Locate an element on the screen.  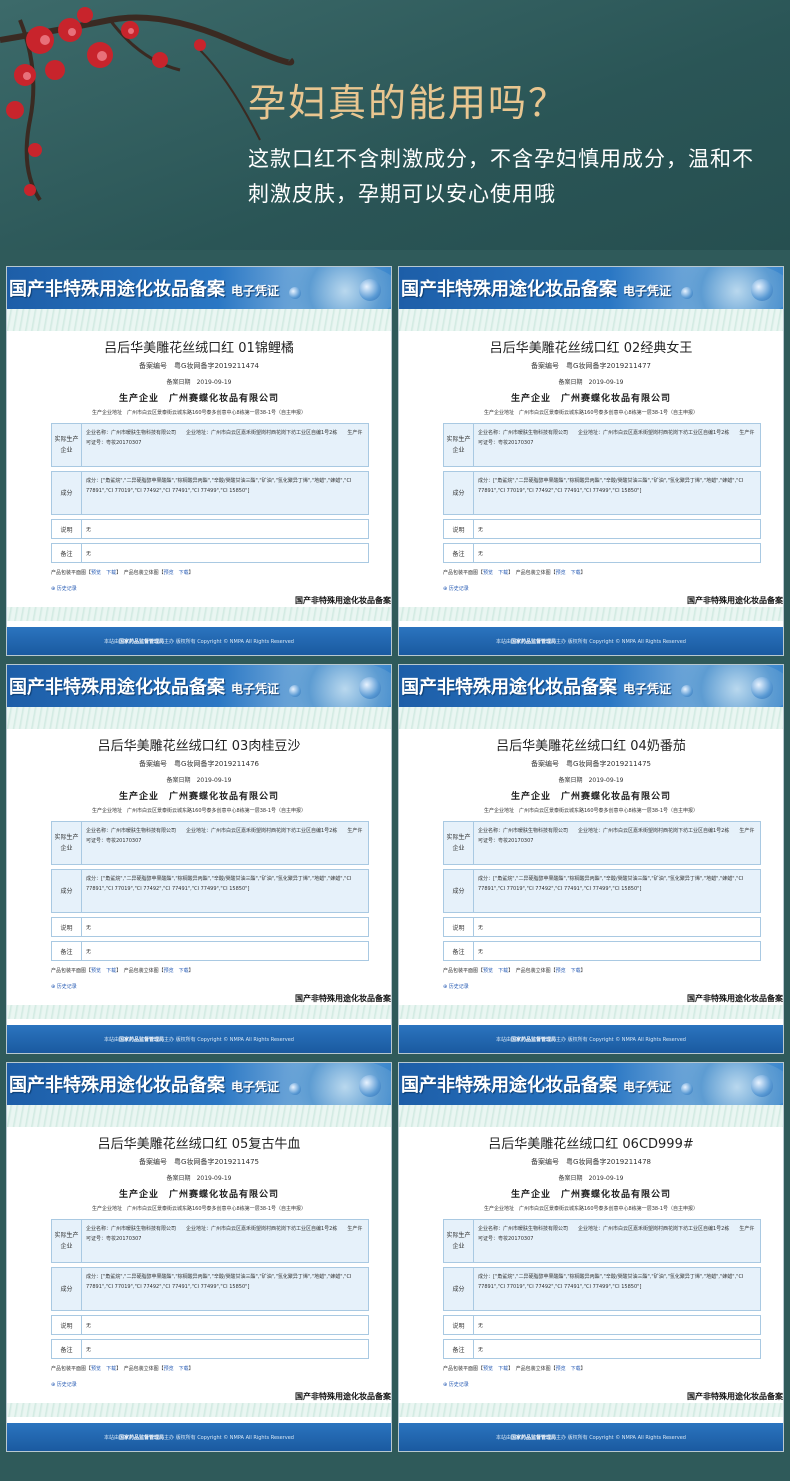
registration-number: 备案编号 粤G妆网备字2019211477 is located at coordinates (591, 366).